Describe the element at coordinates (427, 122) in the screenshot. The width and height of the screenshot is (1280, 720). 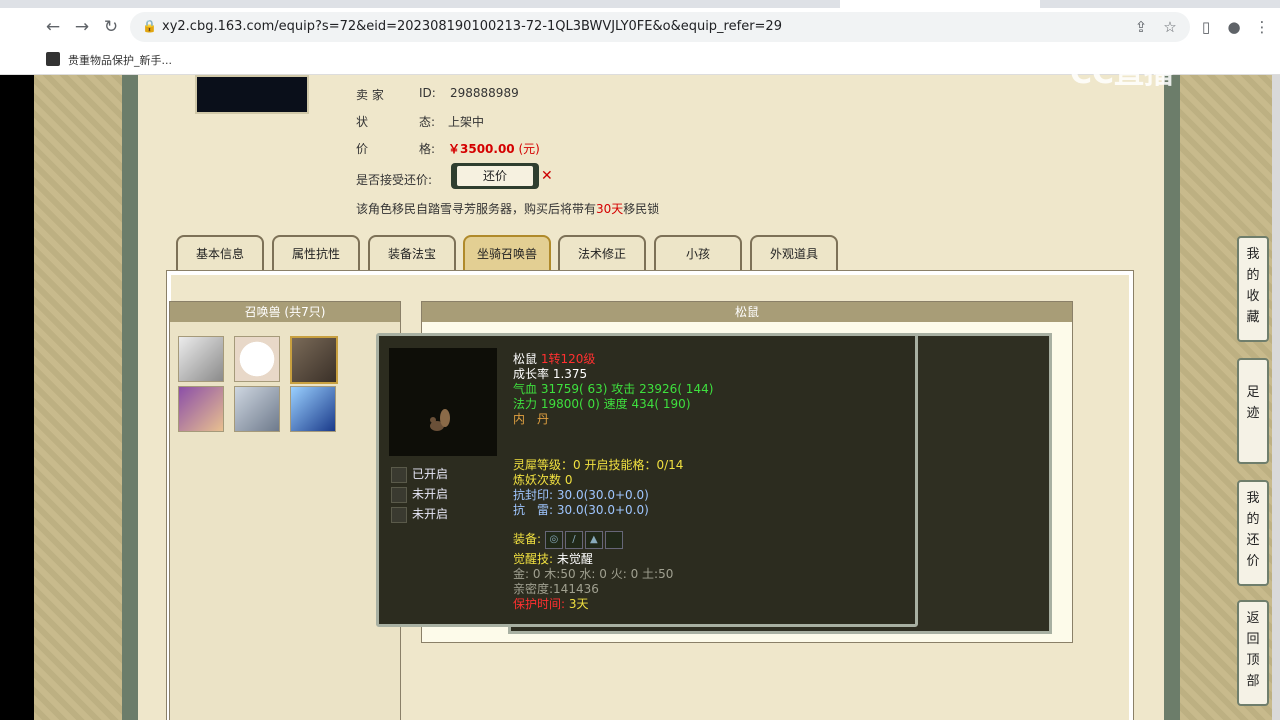
I see `status-label-b: 态:` at that location.